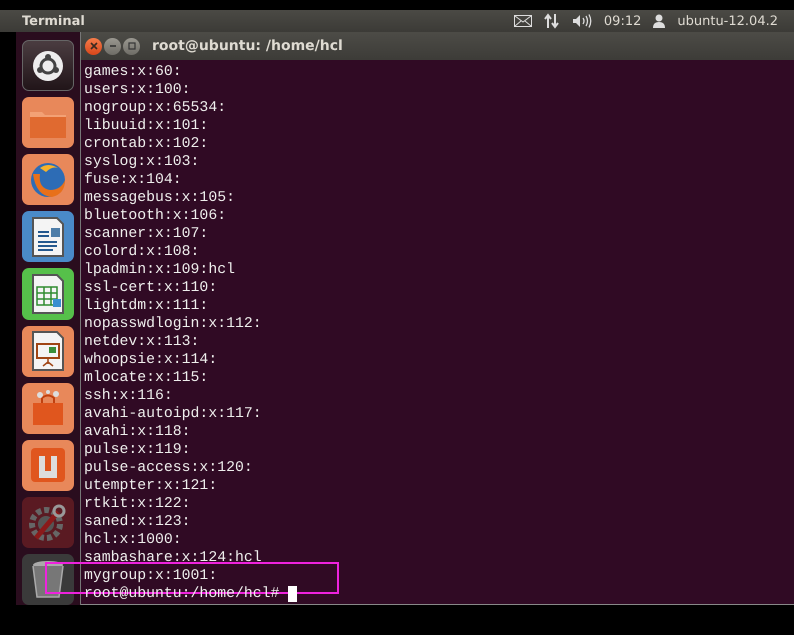  I want to click on terminal-line: ssl-cert:x:110:, so click(151, 288).